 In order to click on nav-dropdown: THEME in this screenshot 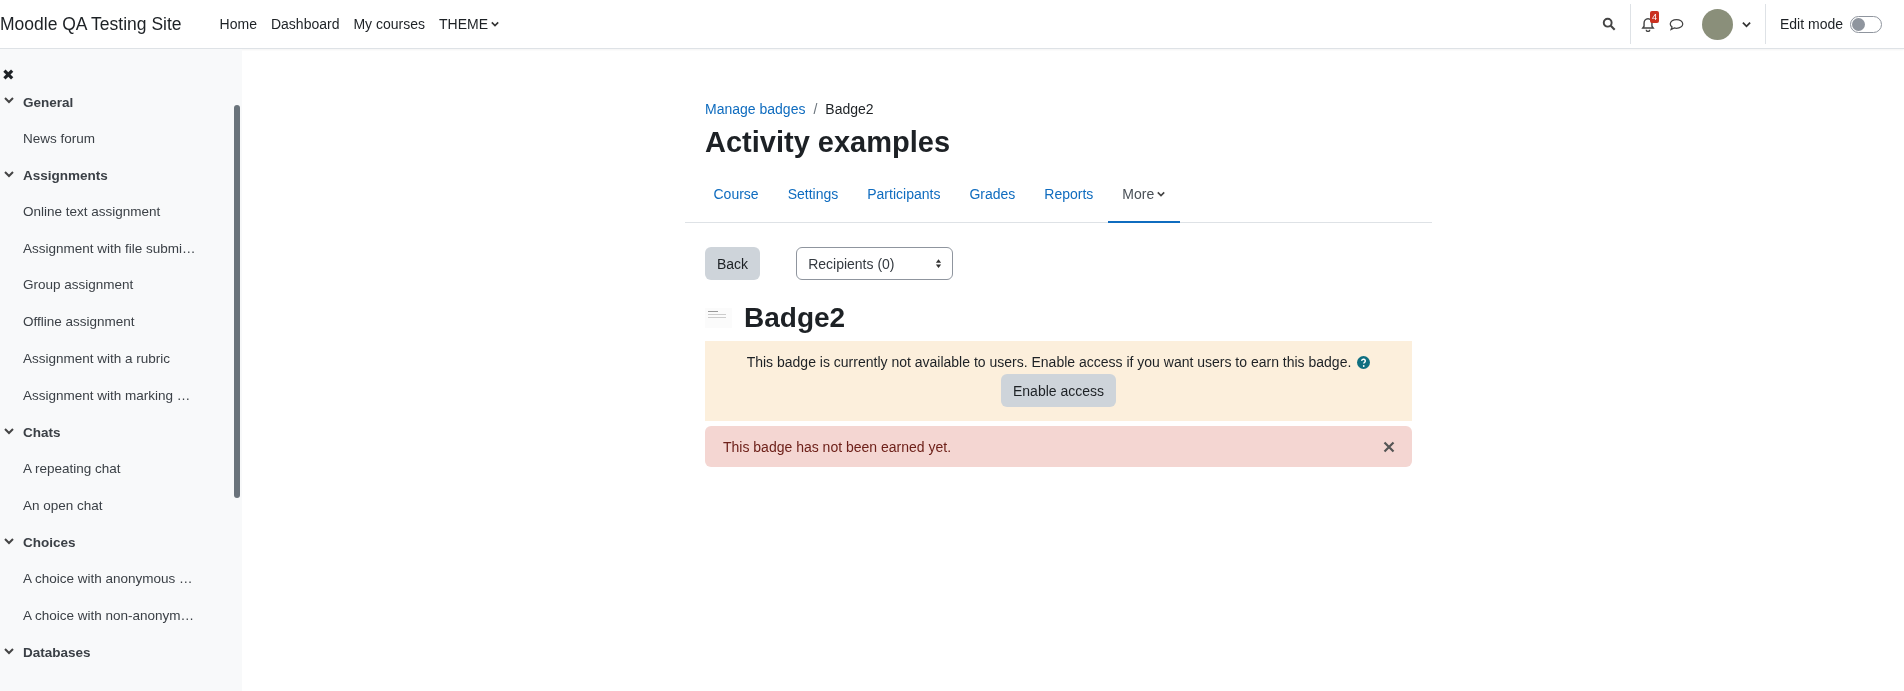, I will do `click(469, 24)`.